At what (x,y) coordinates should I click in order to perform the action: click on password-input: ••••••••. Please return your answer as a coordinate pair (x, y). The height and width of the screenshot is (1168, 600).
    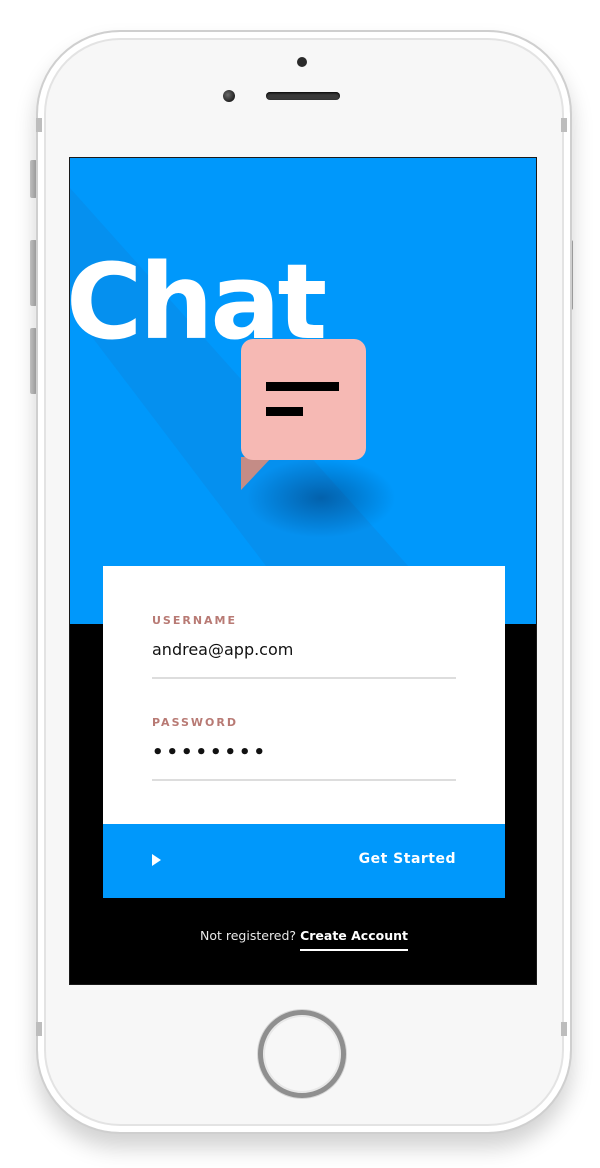
    Looking at the image, I should click on (304, 753).